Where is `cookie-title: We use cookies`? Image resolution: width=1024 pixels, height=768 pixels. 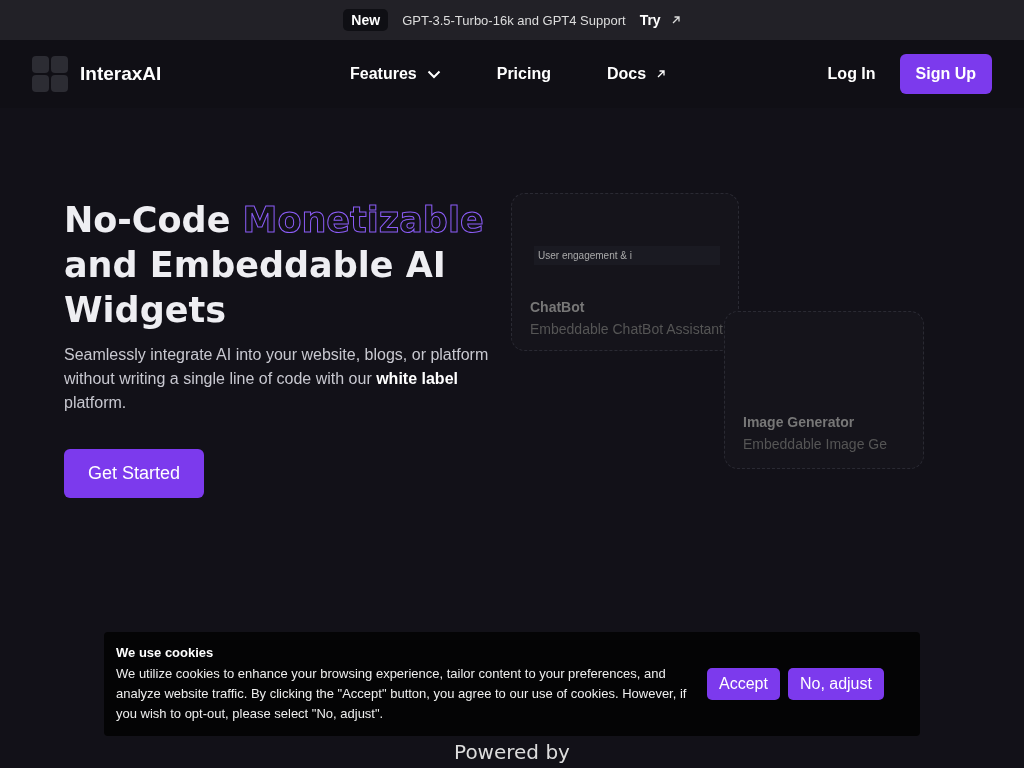 cookie-title: We use cookies is located at coordinates (165, 652).